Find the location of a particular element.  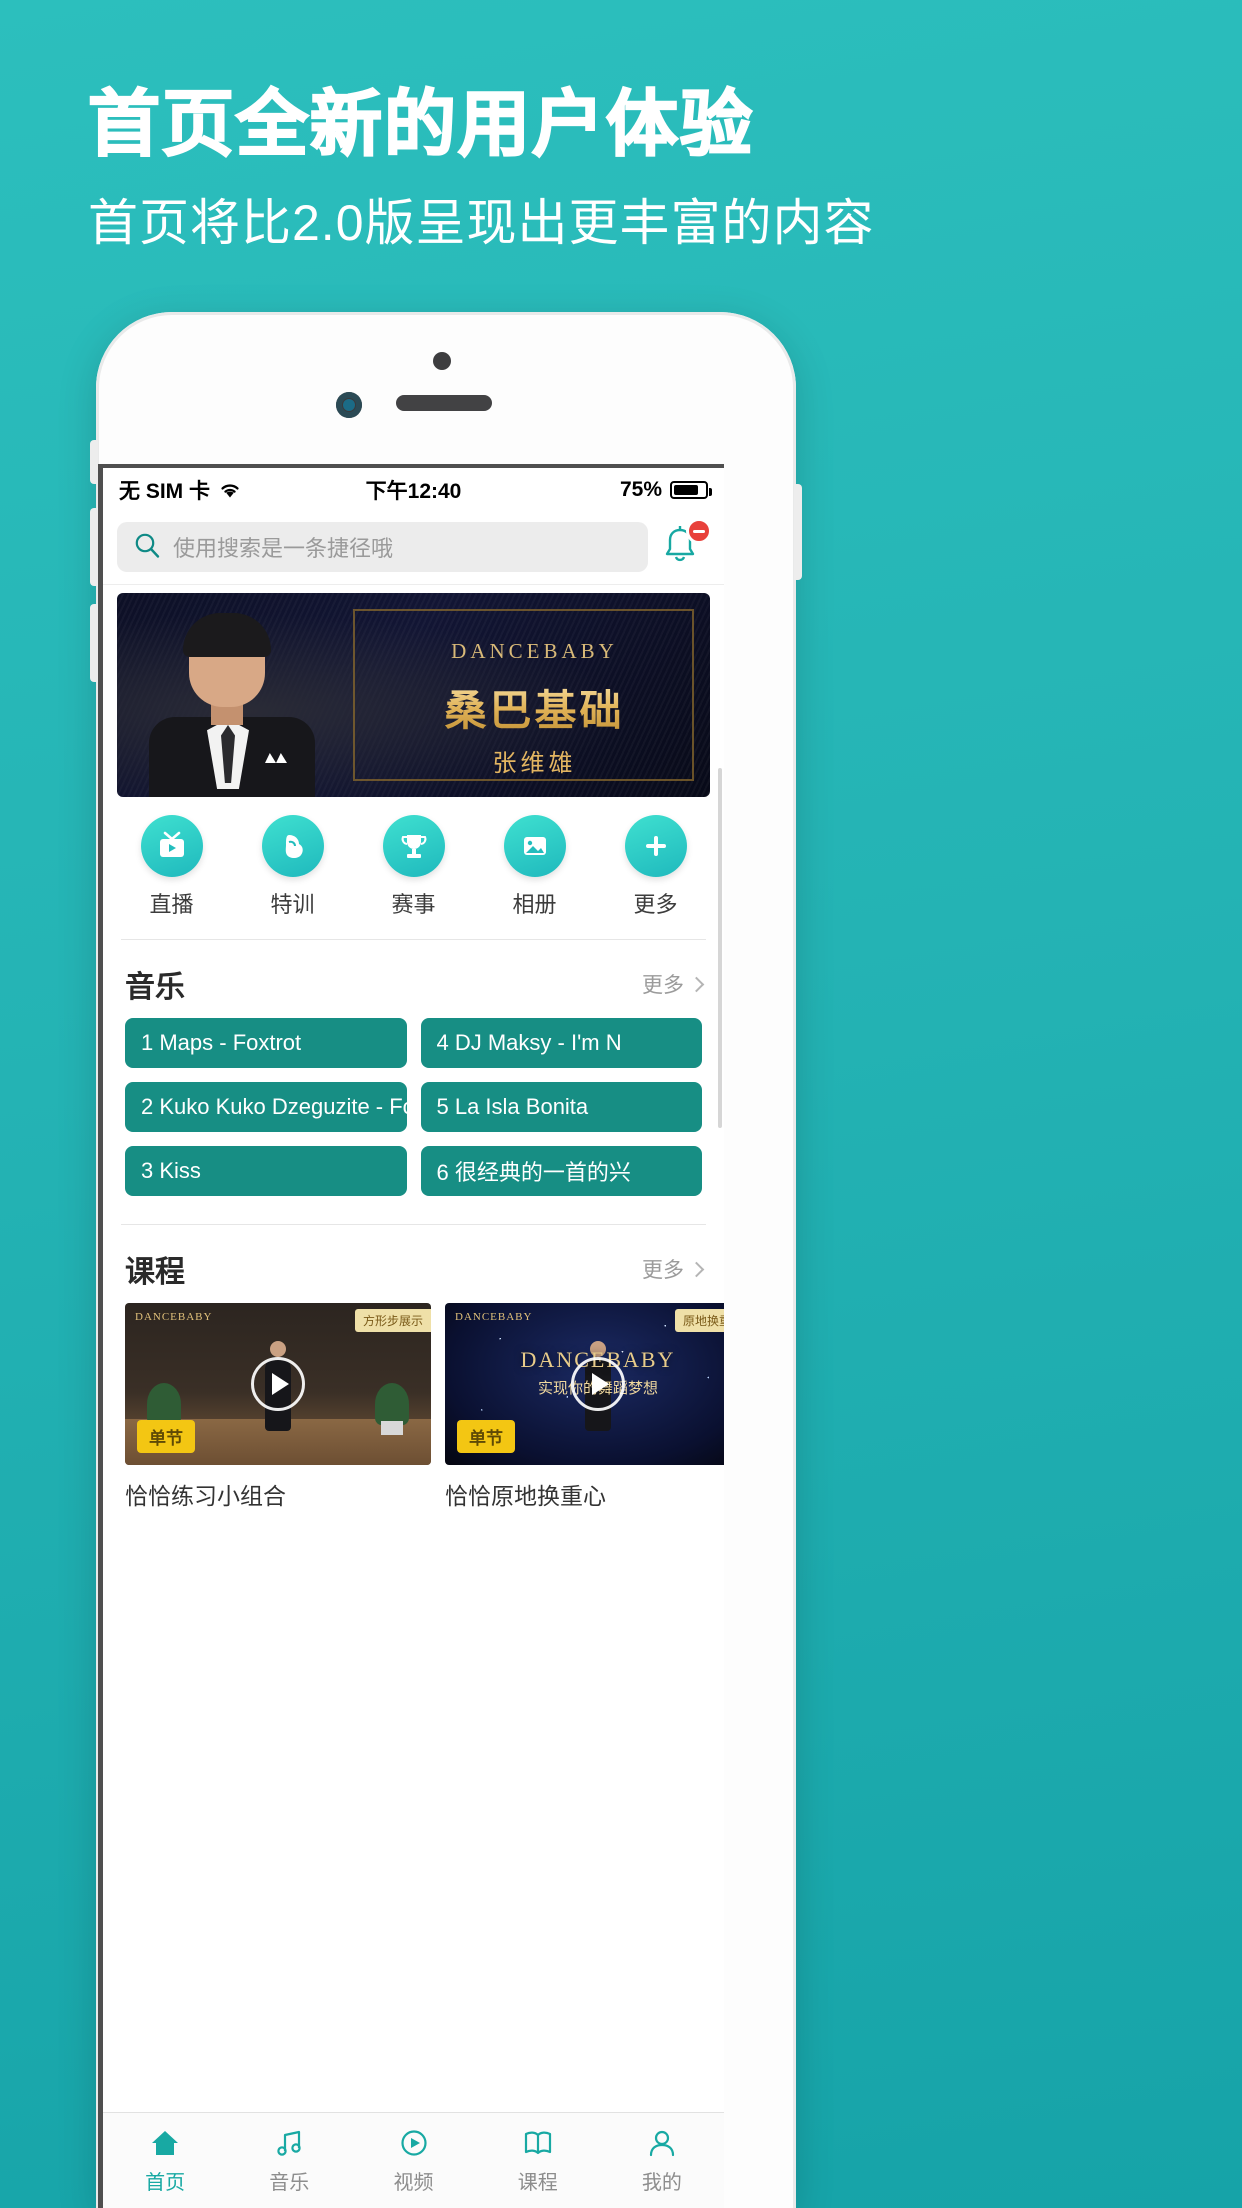

music-note-icon is located at coordinates (289, 2143).